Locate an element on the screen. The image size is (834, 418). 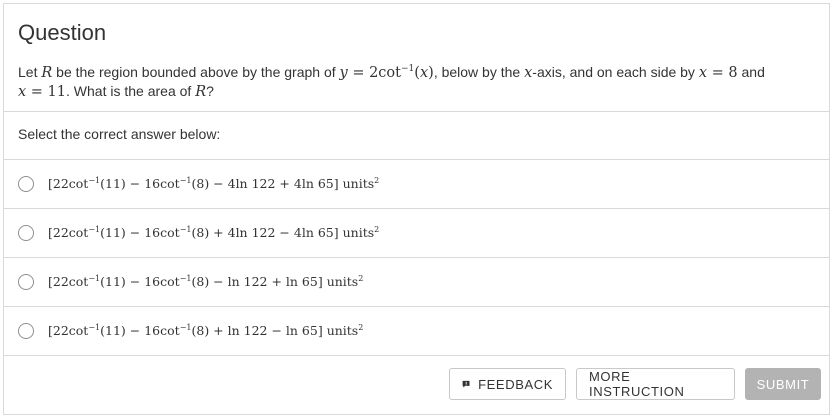
feedback-icon is located at coordinates (466, 384).